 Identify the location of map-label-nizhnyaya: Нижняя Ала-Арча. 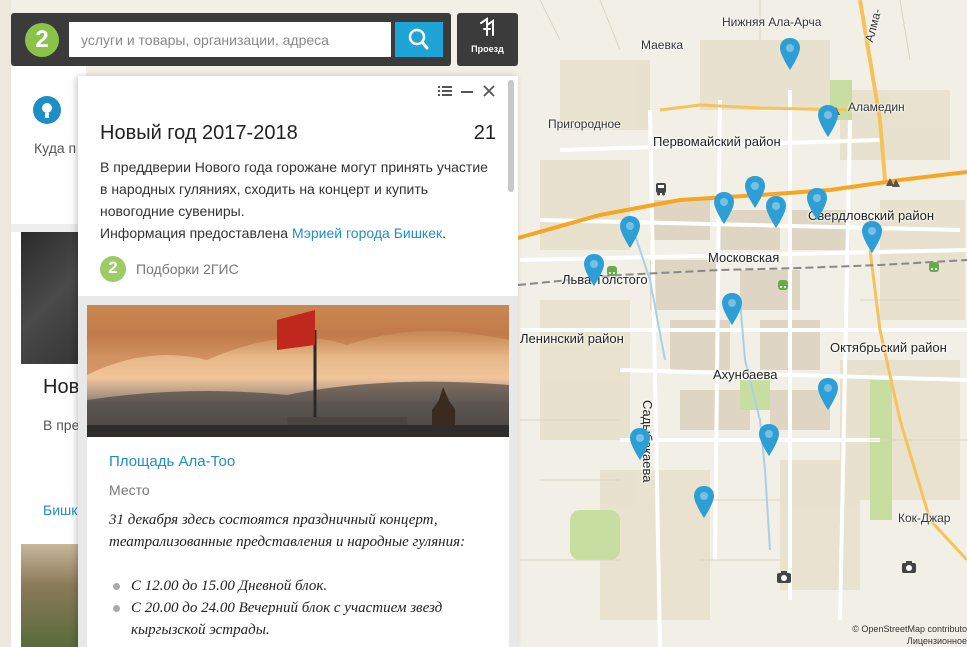
(772, 22).